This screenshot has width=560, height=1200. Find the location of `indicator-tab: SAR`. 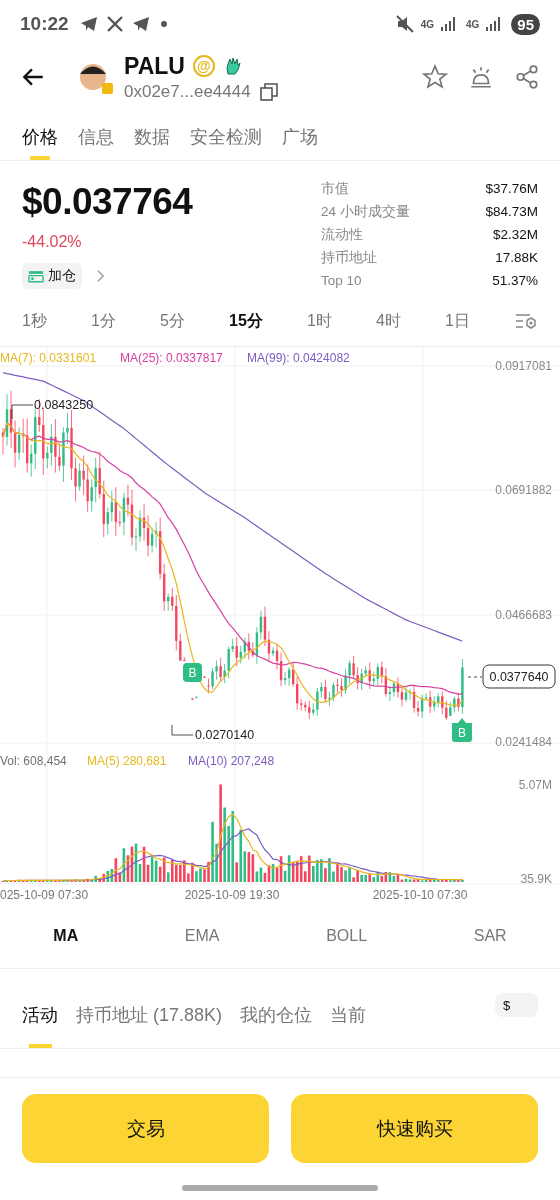

indicator-tab: SAR is located at coordinates (490, 936).